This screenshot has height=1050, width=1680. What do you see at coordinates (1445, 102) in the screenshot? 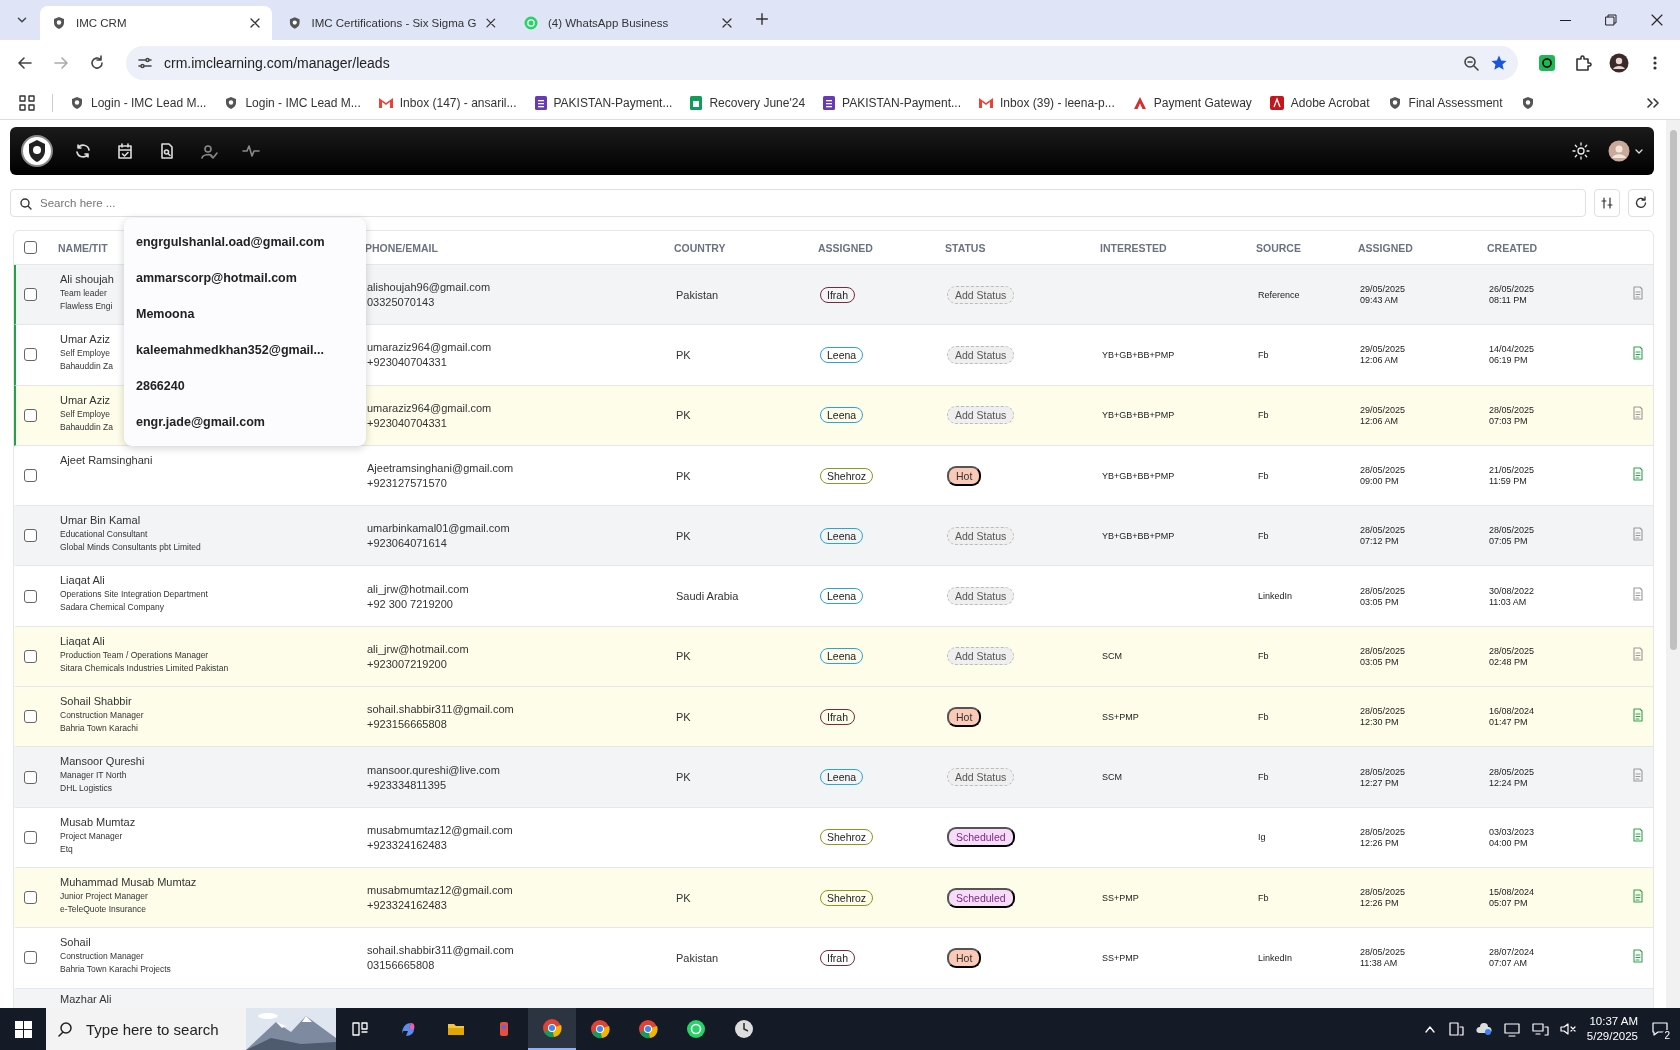
I see `bookmark: Final Assessment` at bounding box center [1445, 102].